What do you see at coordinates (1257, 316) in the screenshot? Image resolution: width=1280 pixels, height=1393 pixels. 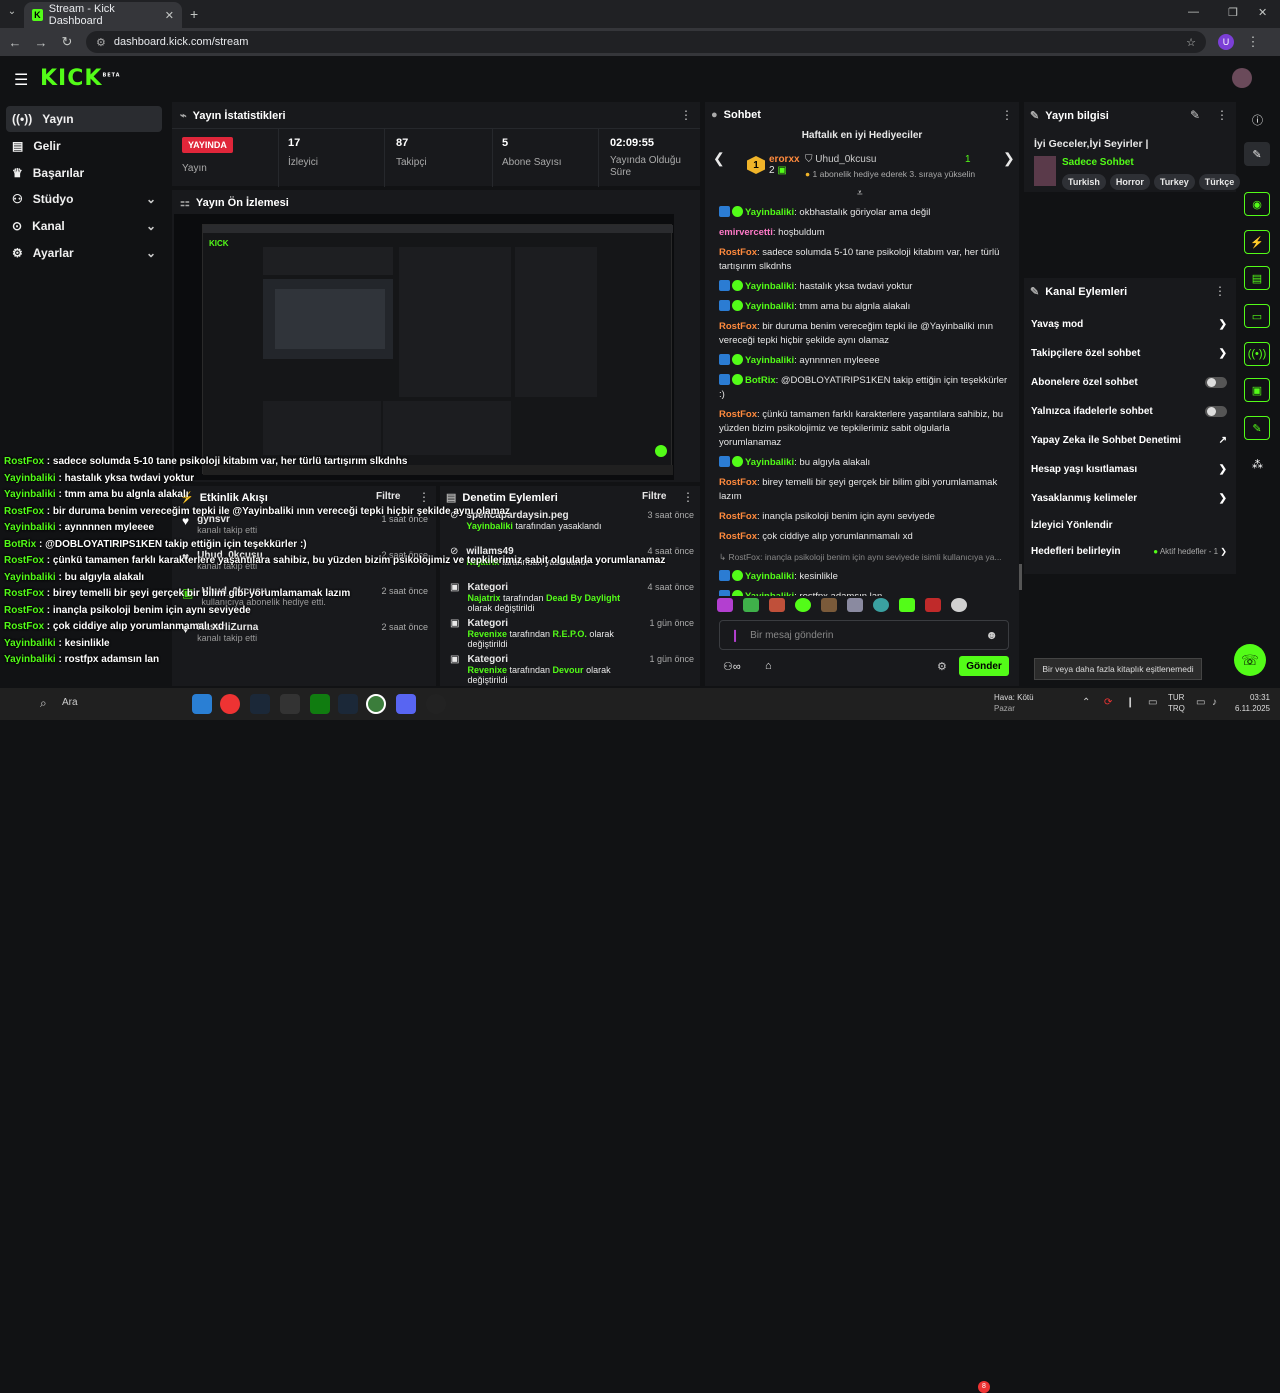 I see `chat-icon: ▭` at bounding box center [1257, 316].